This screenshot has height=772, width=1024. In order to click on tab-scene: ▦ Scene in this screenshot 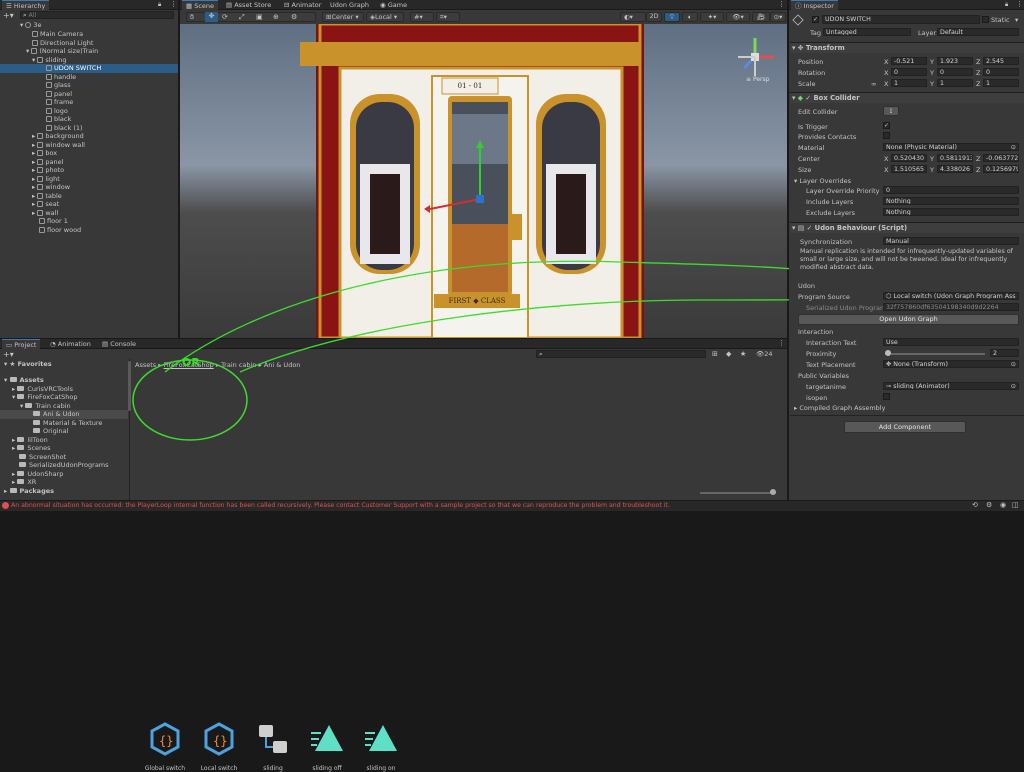, I will do `click(200, 5)`.